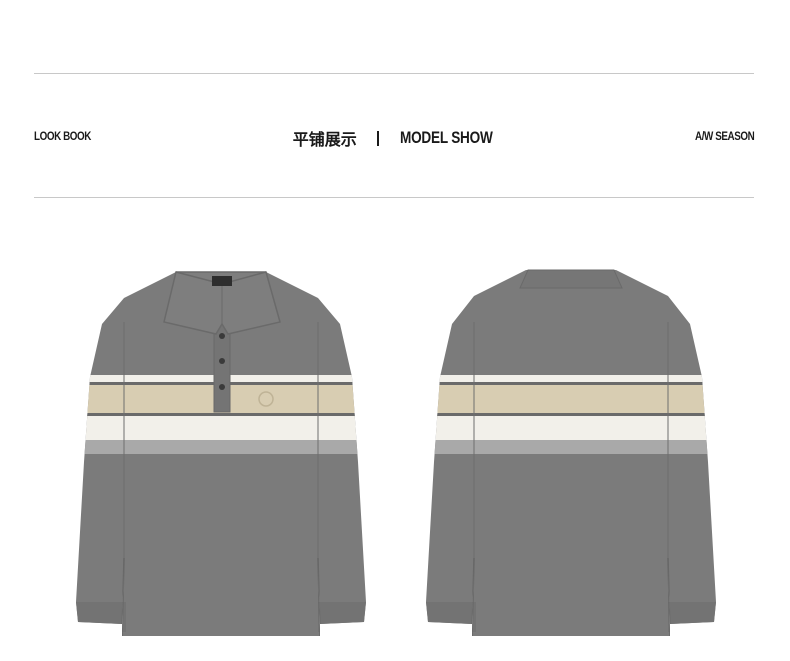 Image resolution: width=790 pixels, height=661 pixels. I want to click on title-chinese: 平铺展示, so click(324, 139).